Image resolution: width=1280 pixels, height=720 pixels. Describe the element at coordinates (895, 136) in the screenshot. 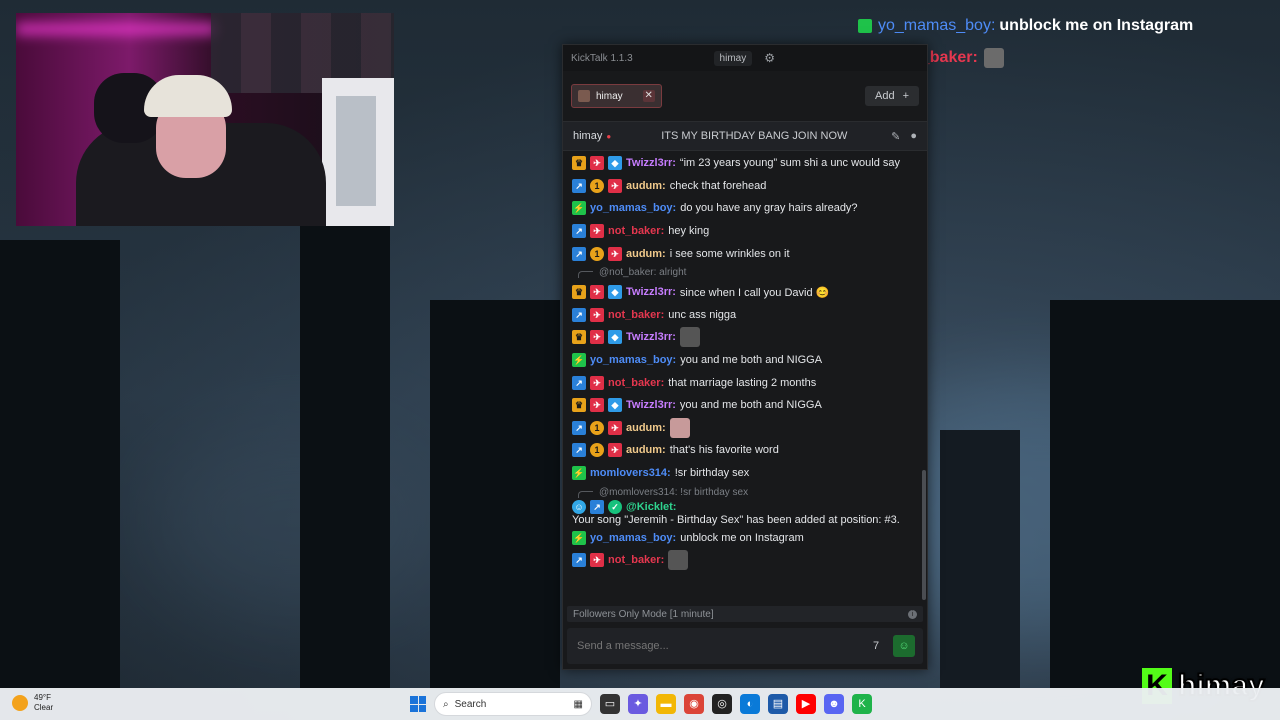

I see `pin-icon: ✎` at that location.